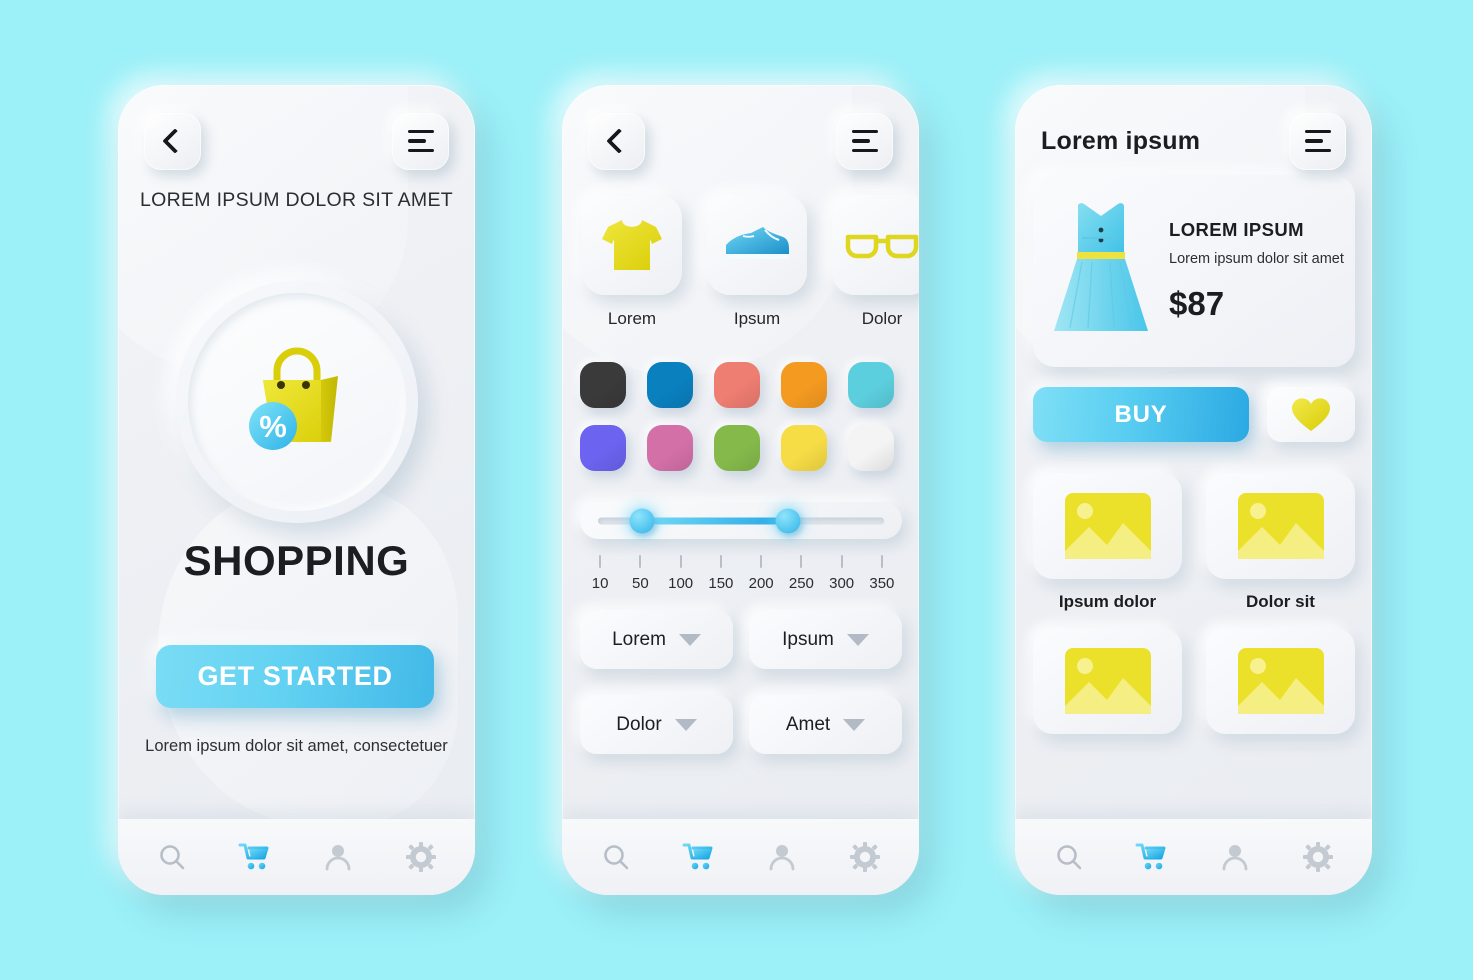  What do you see at coordinates (642, 520) in the screenshot?
I see `slider-knob-lower` at bounding box center [642, 520].